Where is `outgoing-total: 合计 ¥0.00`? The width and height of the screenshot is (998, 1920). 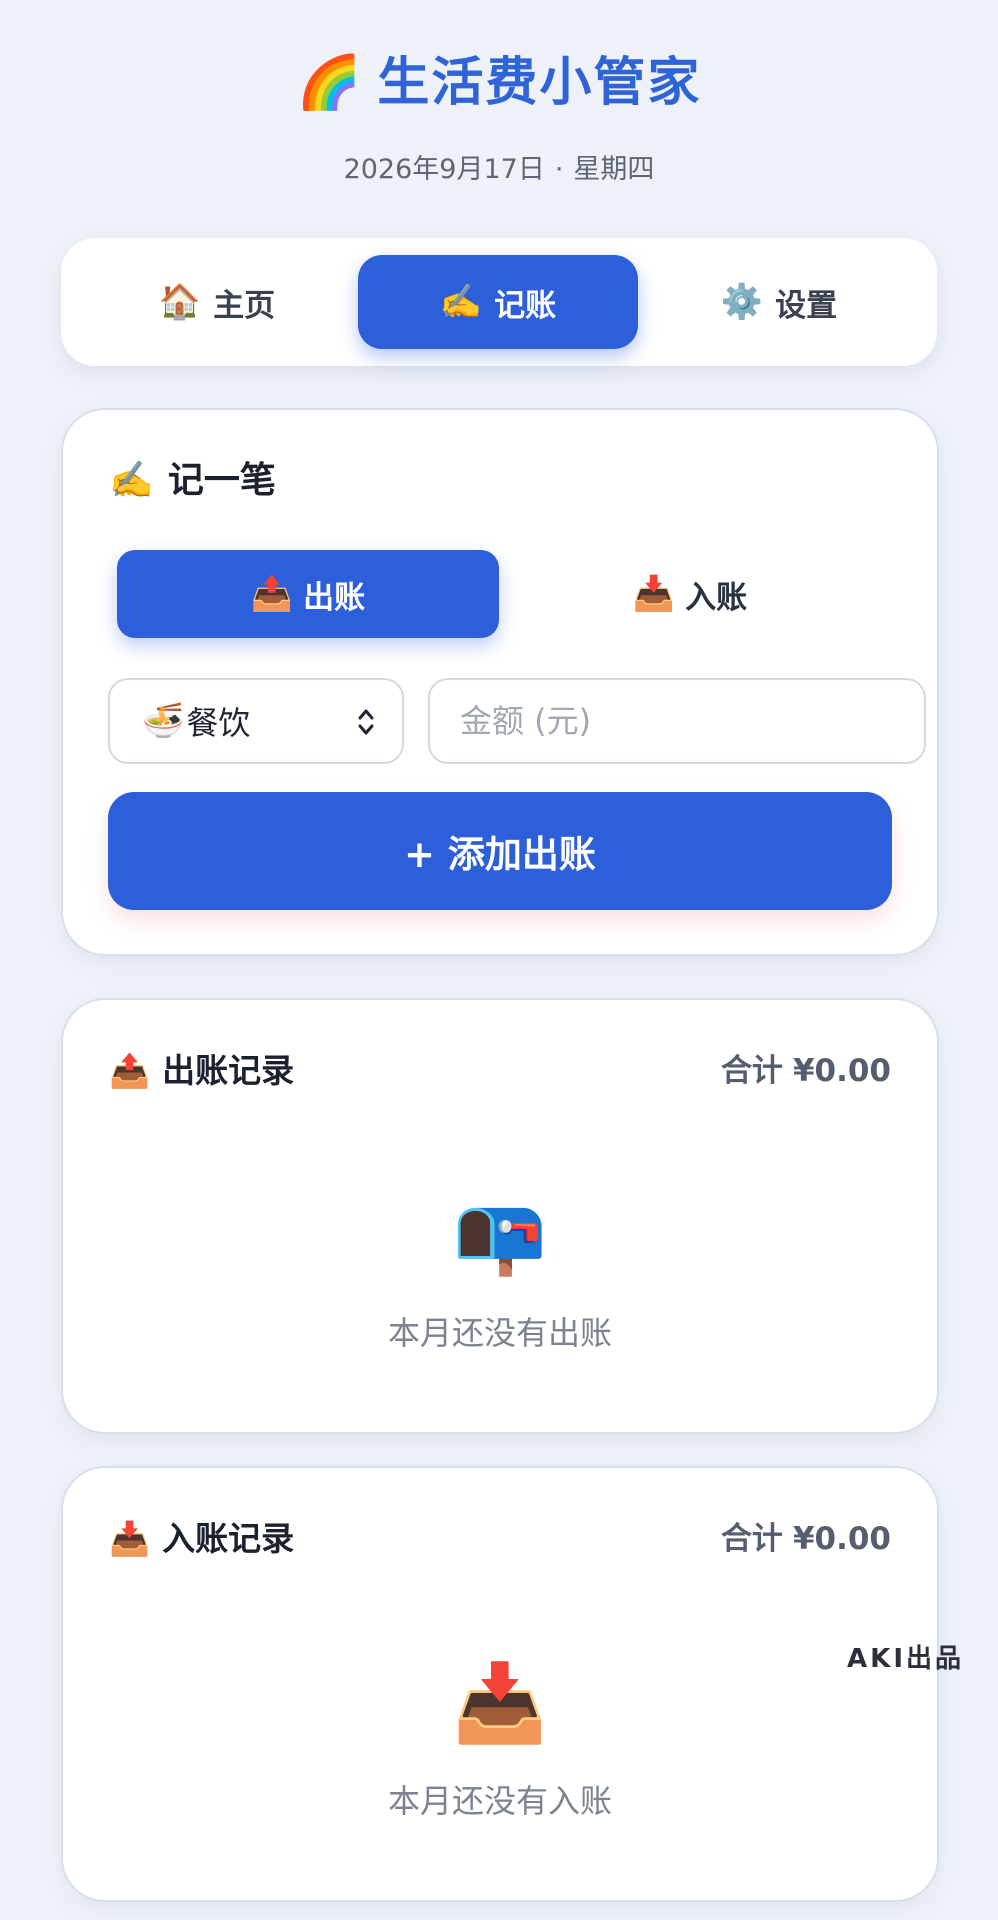
outgoing-total: 合计 ¥0.00 is located at coordinates (806, 1071).